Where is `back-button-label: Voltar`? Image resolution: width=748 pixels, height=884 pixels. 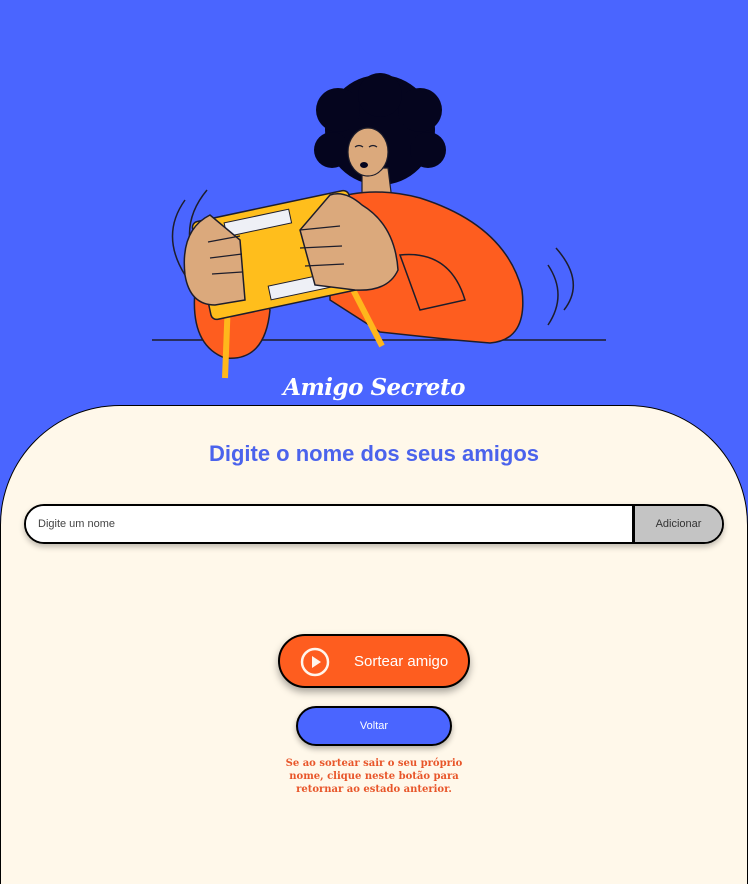 back-button-label: Voltar is located at coordinates (374, 726).